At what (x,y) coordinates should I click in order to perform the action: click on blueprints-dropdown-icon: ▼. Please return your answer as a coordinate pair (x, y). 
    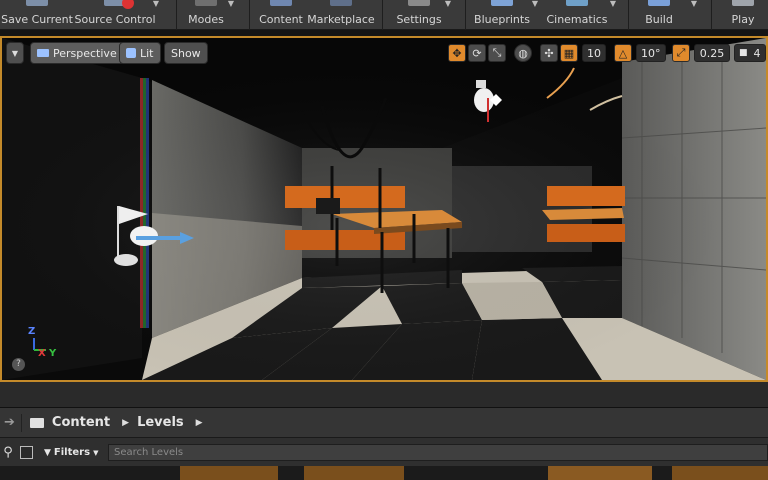
    Looking at the image, I should click on (535, 5).